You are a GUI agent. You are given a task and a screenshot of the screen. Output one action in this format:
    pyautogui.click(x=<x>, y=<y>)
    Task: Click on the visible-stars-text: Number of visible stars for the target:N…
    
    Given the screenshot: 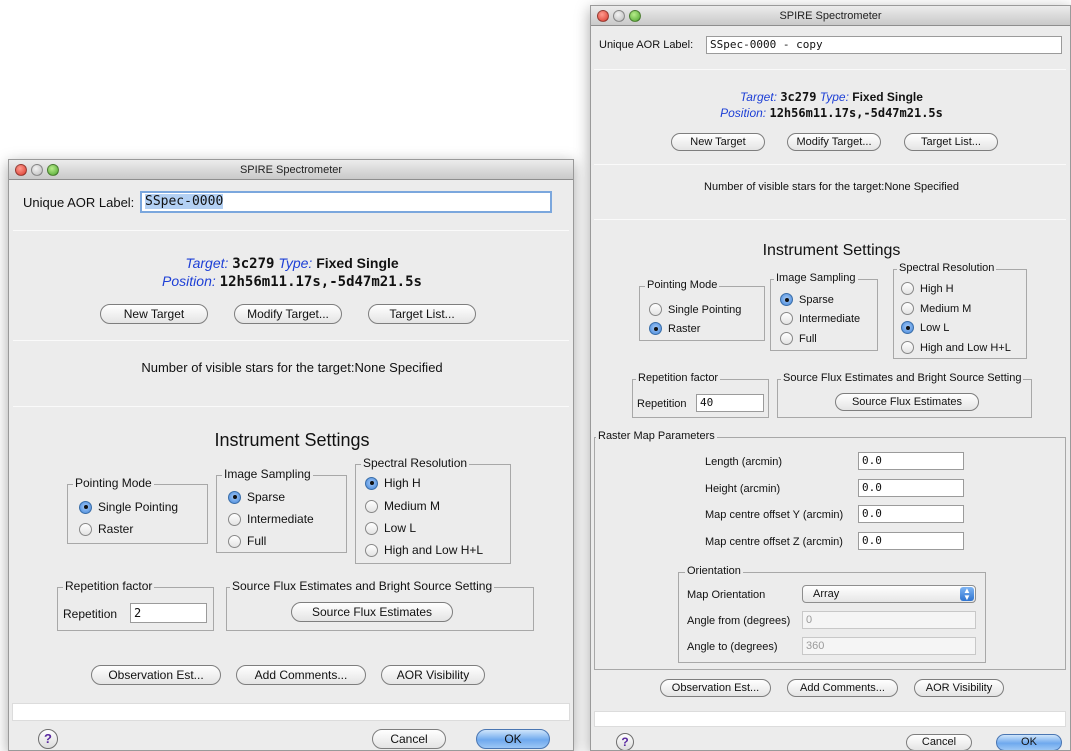 What is the action you would take?
    pyautogui.click(x=831, y=187)
    